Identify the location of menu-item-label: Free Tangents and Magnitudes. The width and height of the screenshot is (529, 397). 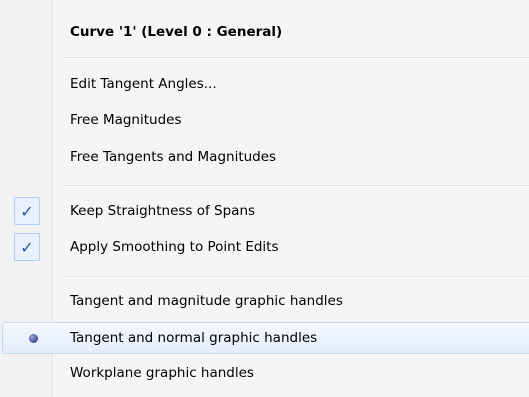
(173, 157).